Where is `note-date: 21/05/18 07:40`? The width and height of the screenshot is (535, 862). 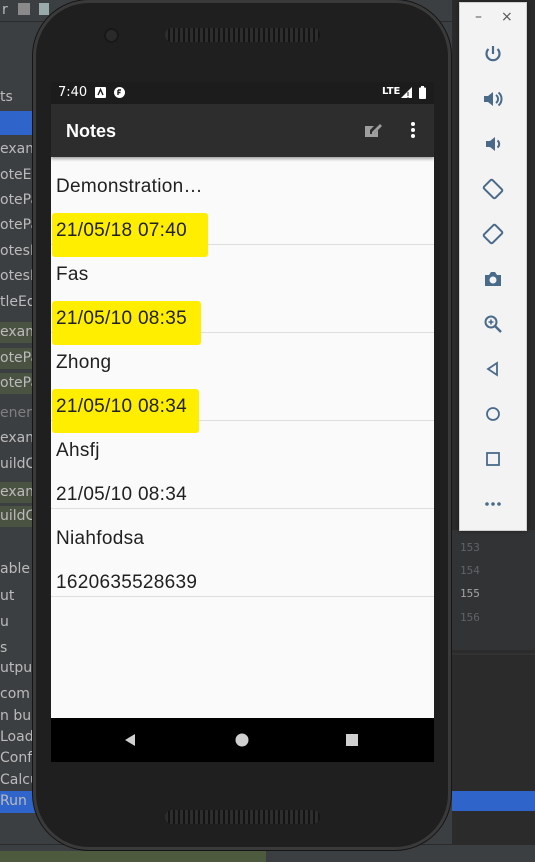
note-date: 21/05/18 07:40 is located at coordinates (121, 230).